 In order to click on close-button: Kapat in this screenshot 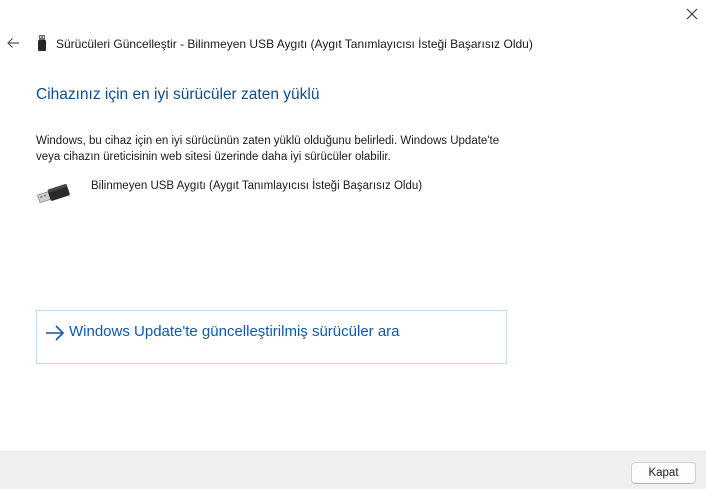, I will do `click(663, 473)`.